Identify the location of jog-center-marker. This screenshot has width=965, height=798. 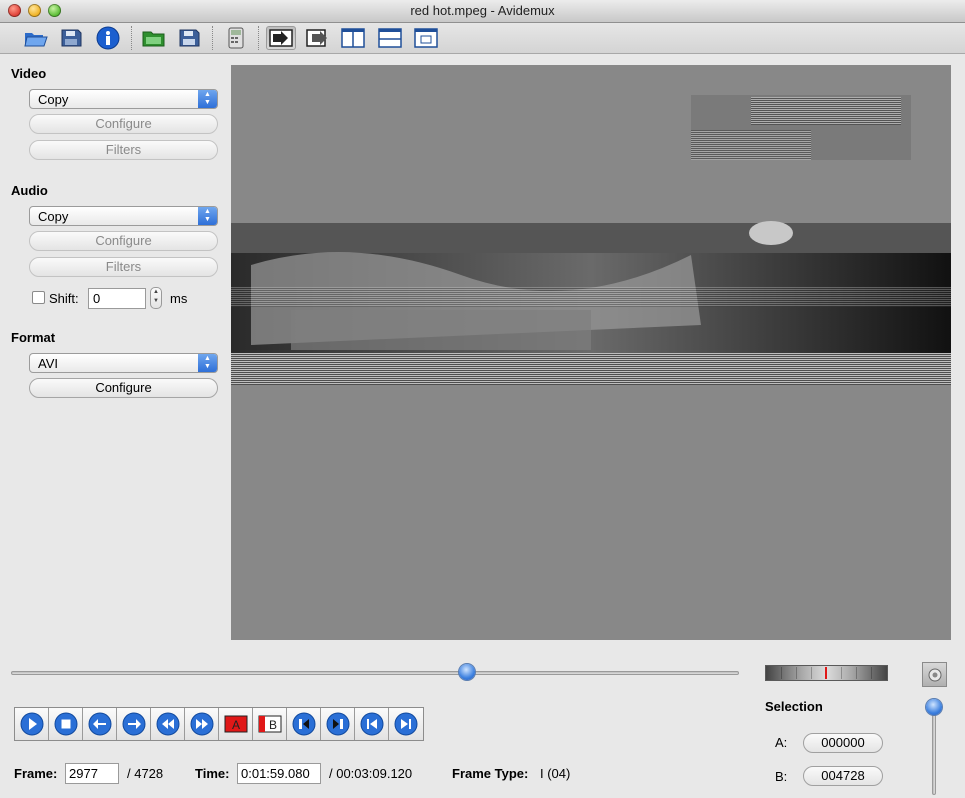
(826, 673).